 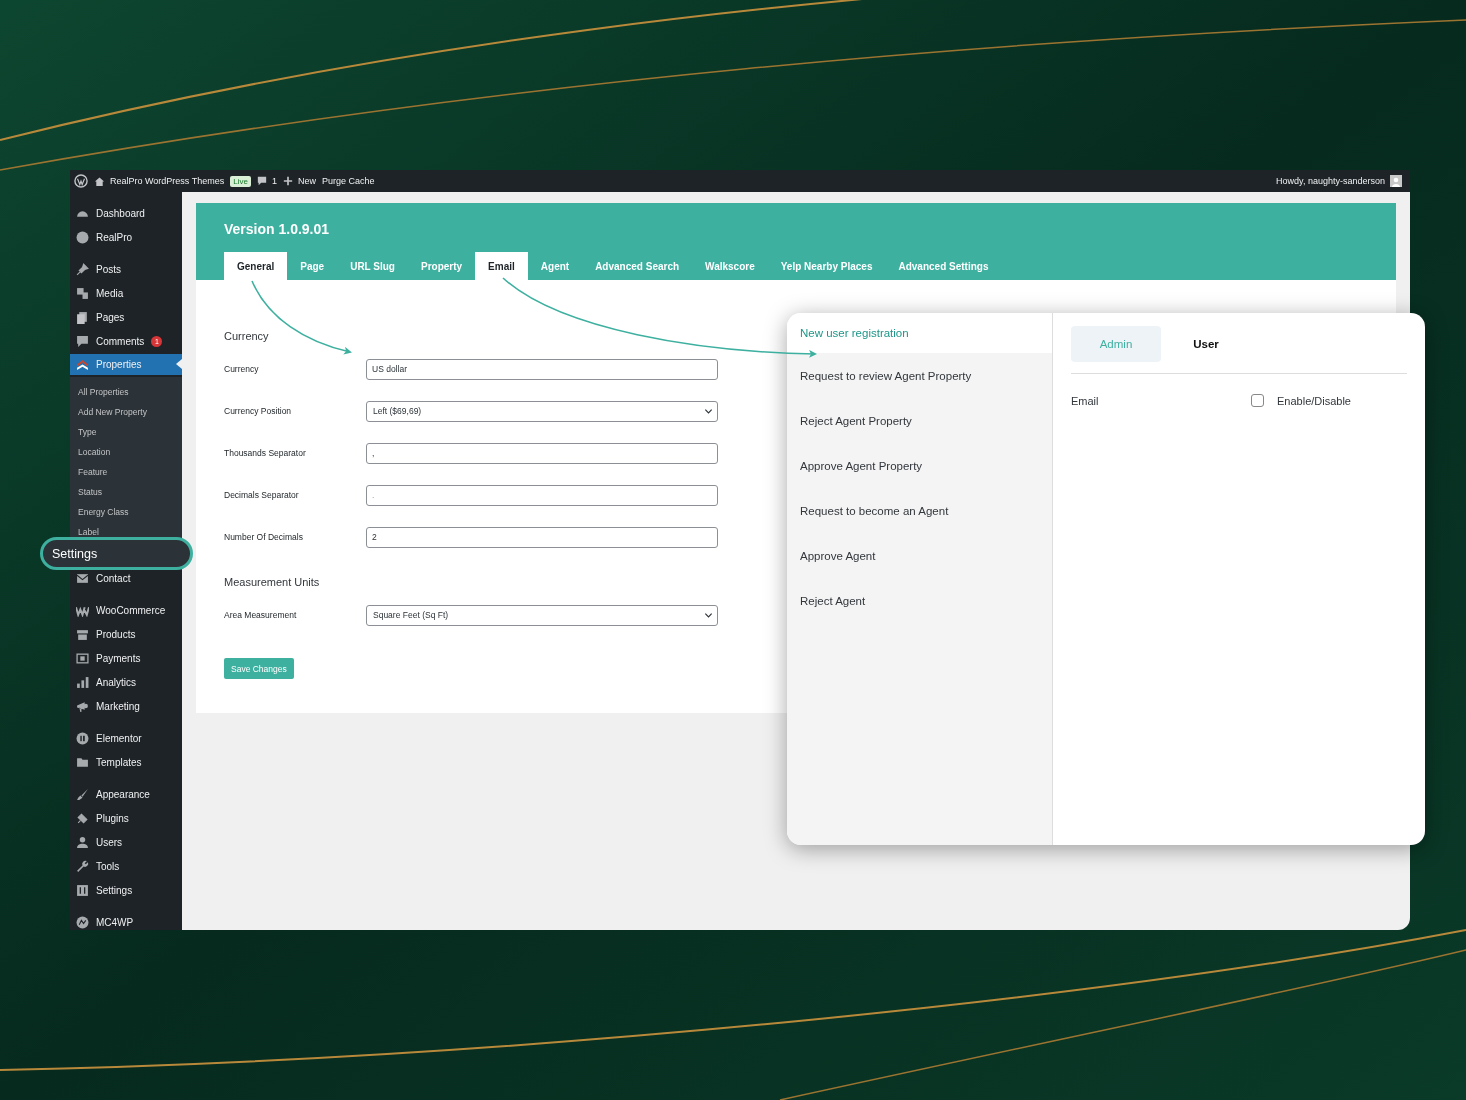 What do you see at coordinates (272, 582) in the screenshot?
I see `section-heading: Measurement Units` at bounding box center [272, 582].